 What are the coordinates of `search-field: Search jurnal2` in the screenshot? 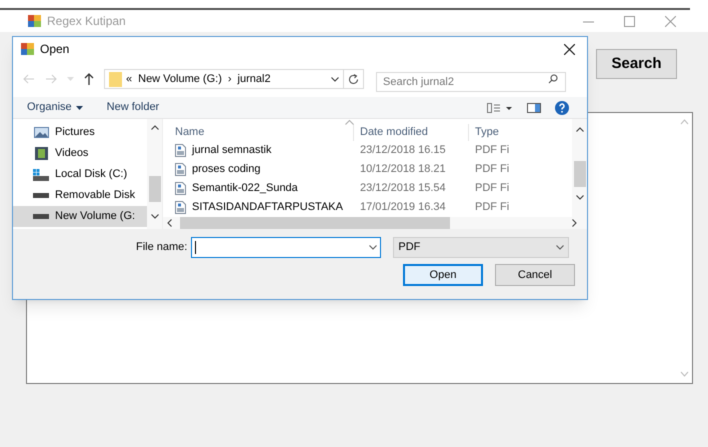 It's located at (471, 82).